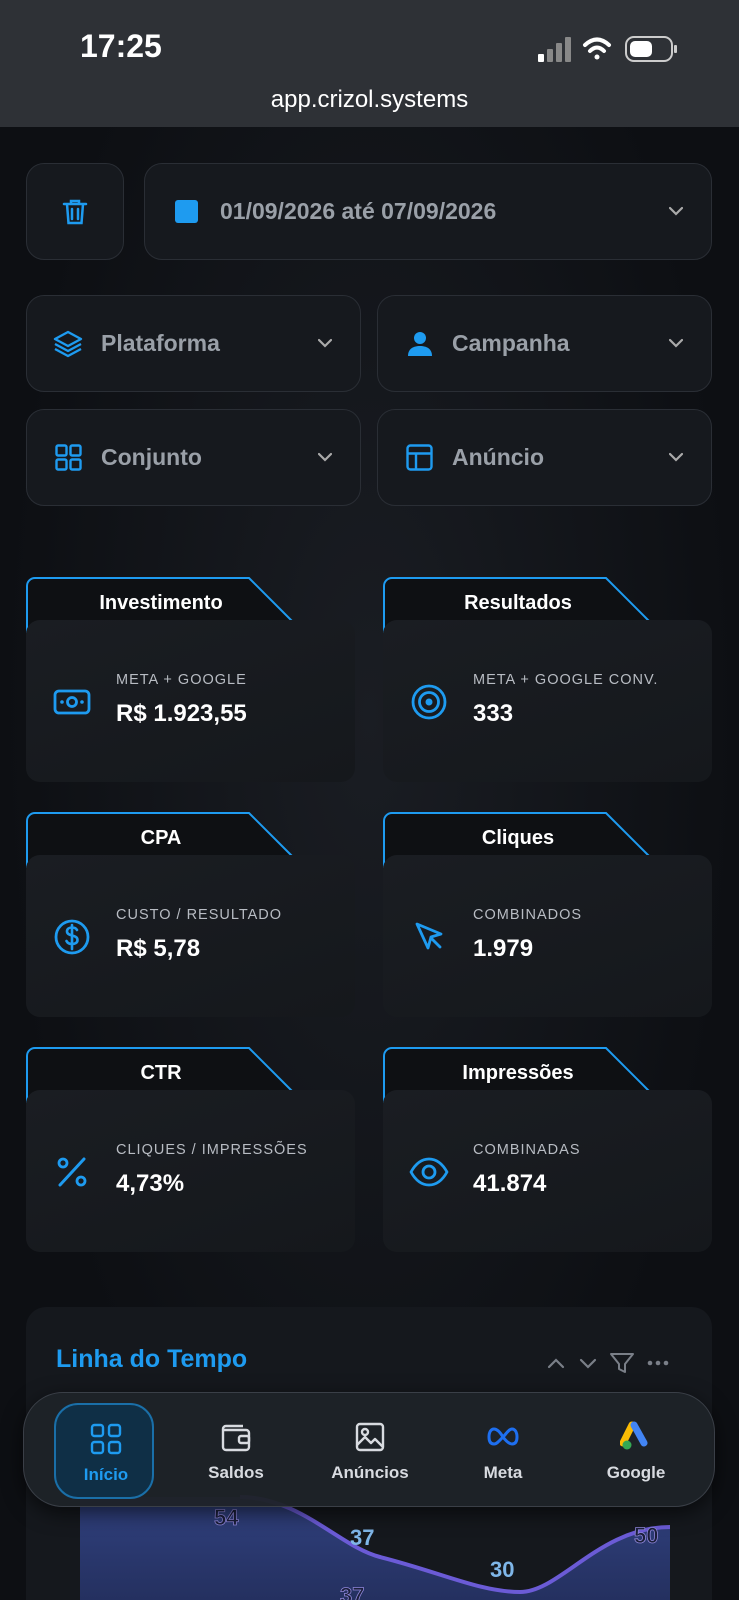 Image resolution: width=739 pixels, height=1600 pixels. Describe the element at coordinates (636, 1451) in the screenshot. I see `nav-item-google: Google` at that location.